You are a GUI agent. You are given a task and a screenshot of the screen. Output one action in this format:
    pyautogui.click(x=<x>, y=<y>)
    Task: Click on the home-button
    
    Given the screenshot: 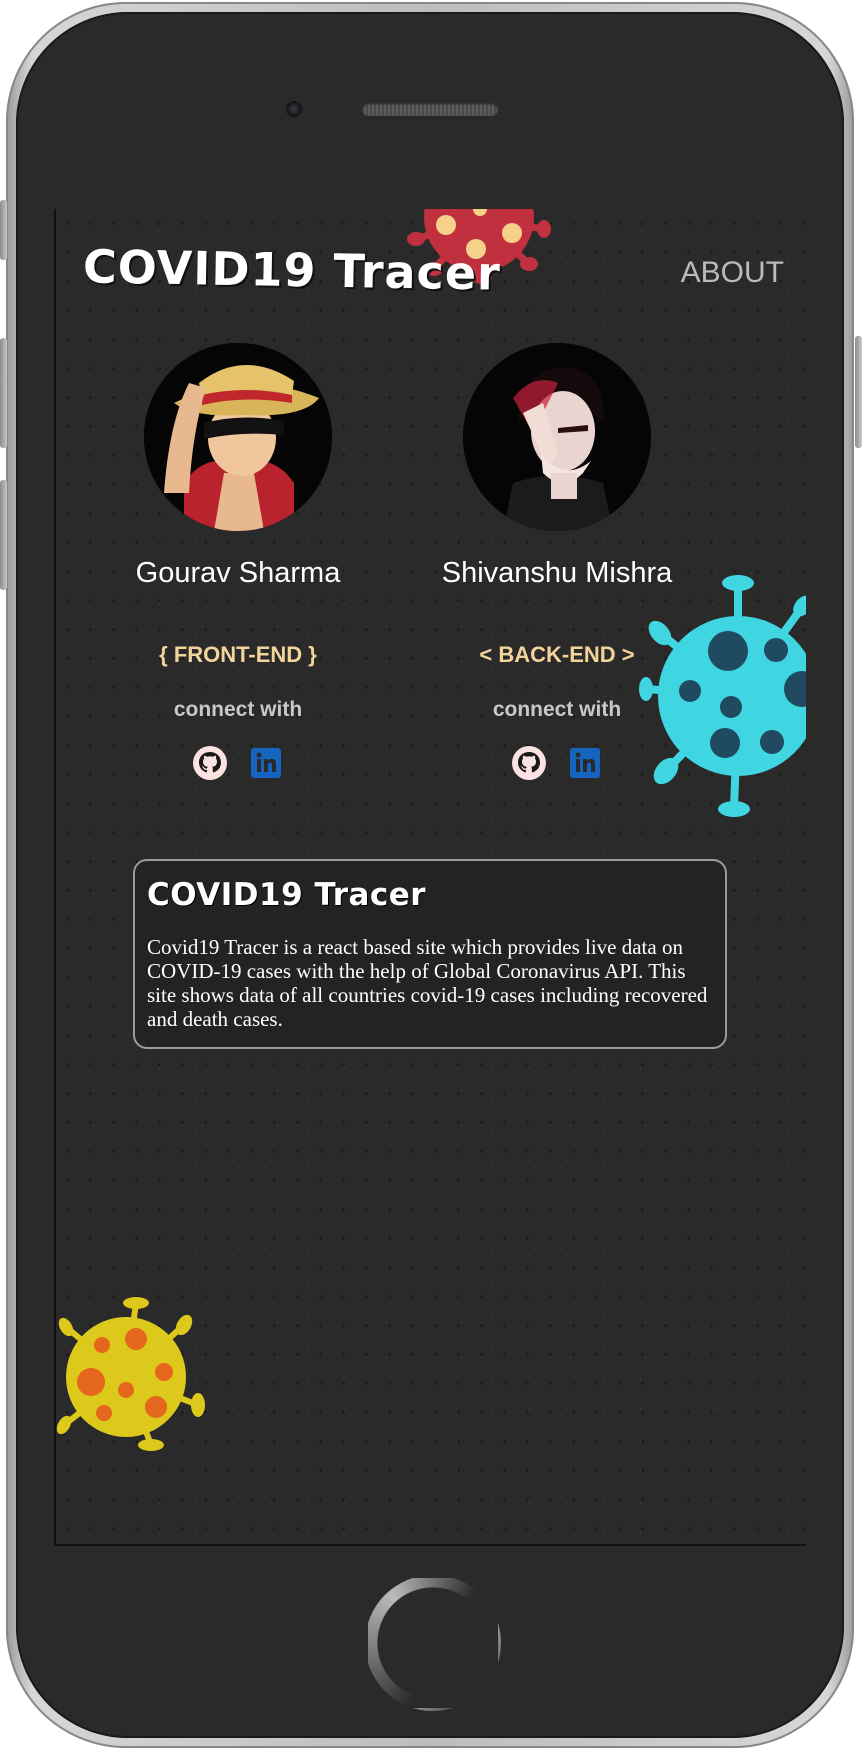 What is the action you would take?
    pyautogui.click(x=433, y=1643)
    